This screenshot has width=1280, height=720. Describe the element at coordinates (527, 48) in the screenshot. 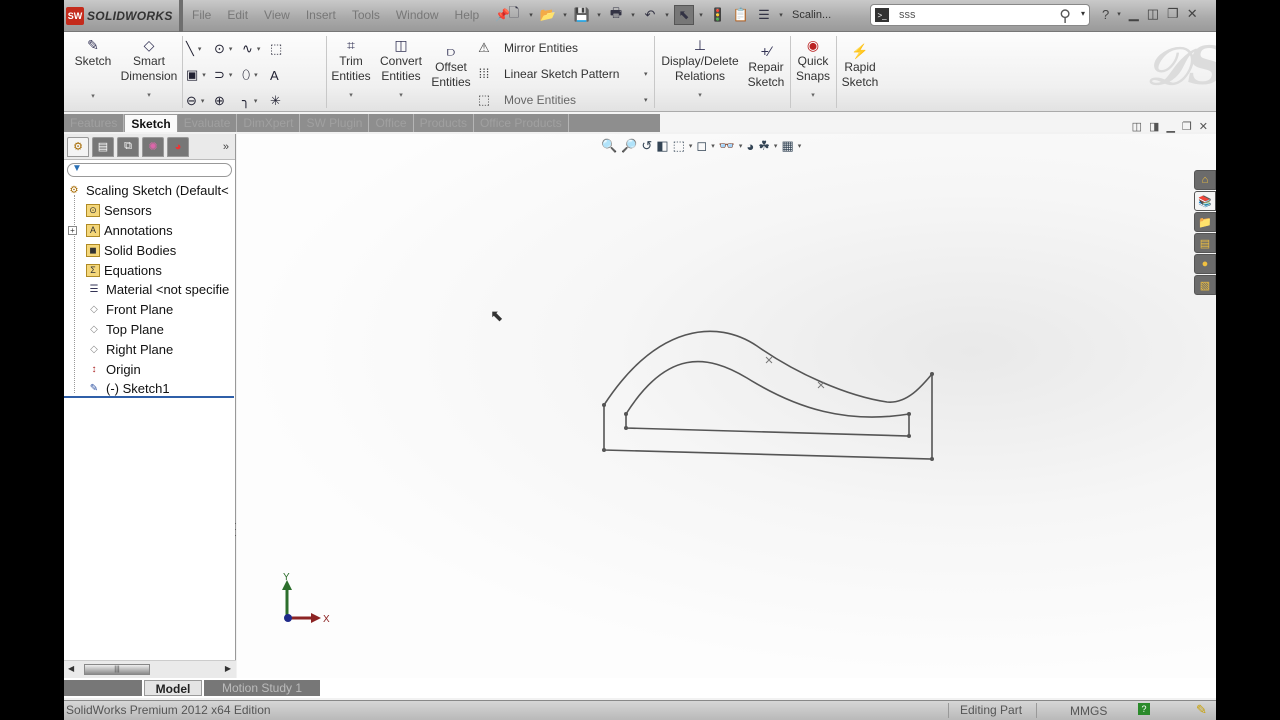

I see `mirror-entities-button: ⚠ Mirror Entities` at that location.